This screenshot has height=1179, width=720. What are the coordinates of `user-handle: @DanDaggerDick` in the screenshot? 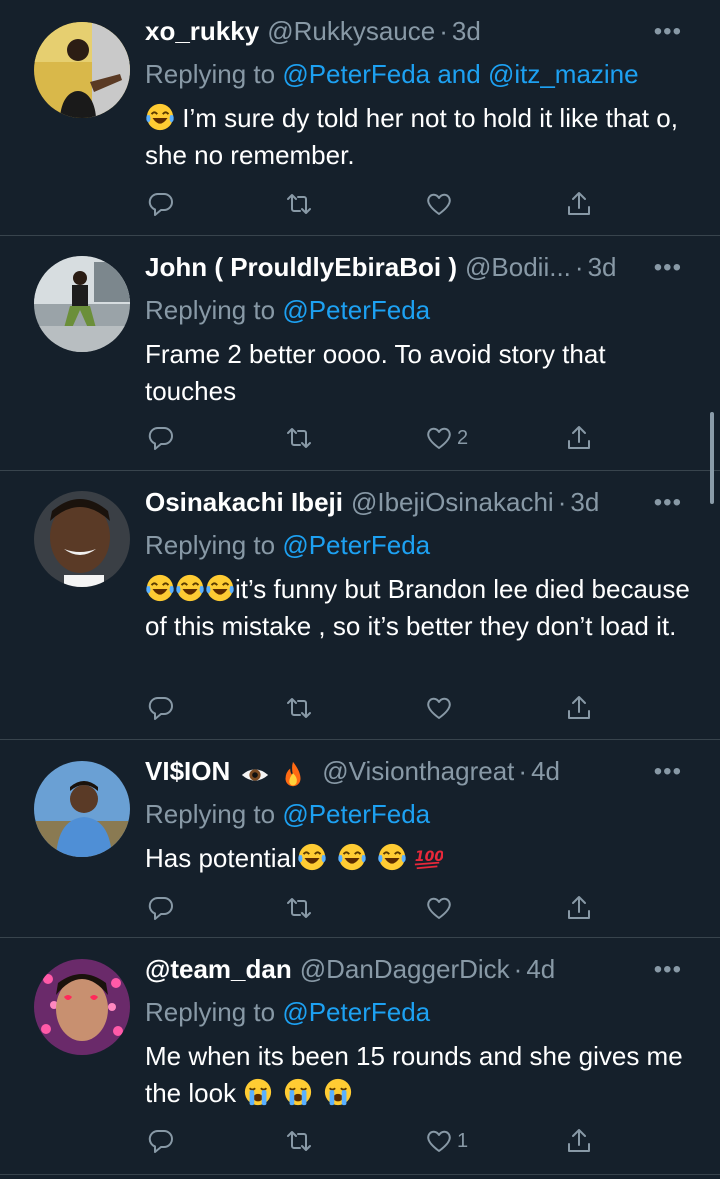 It's located at (405, 969).